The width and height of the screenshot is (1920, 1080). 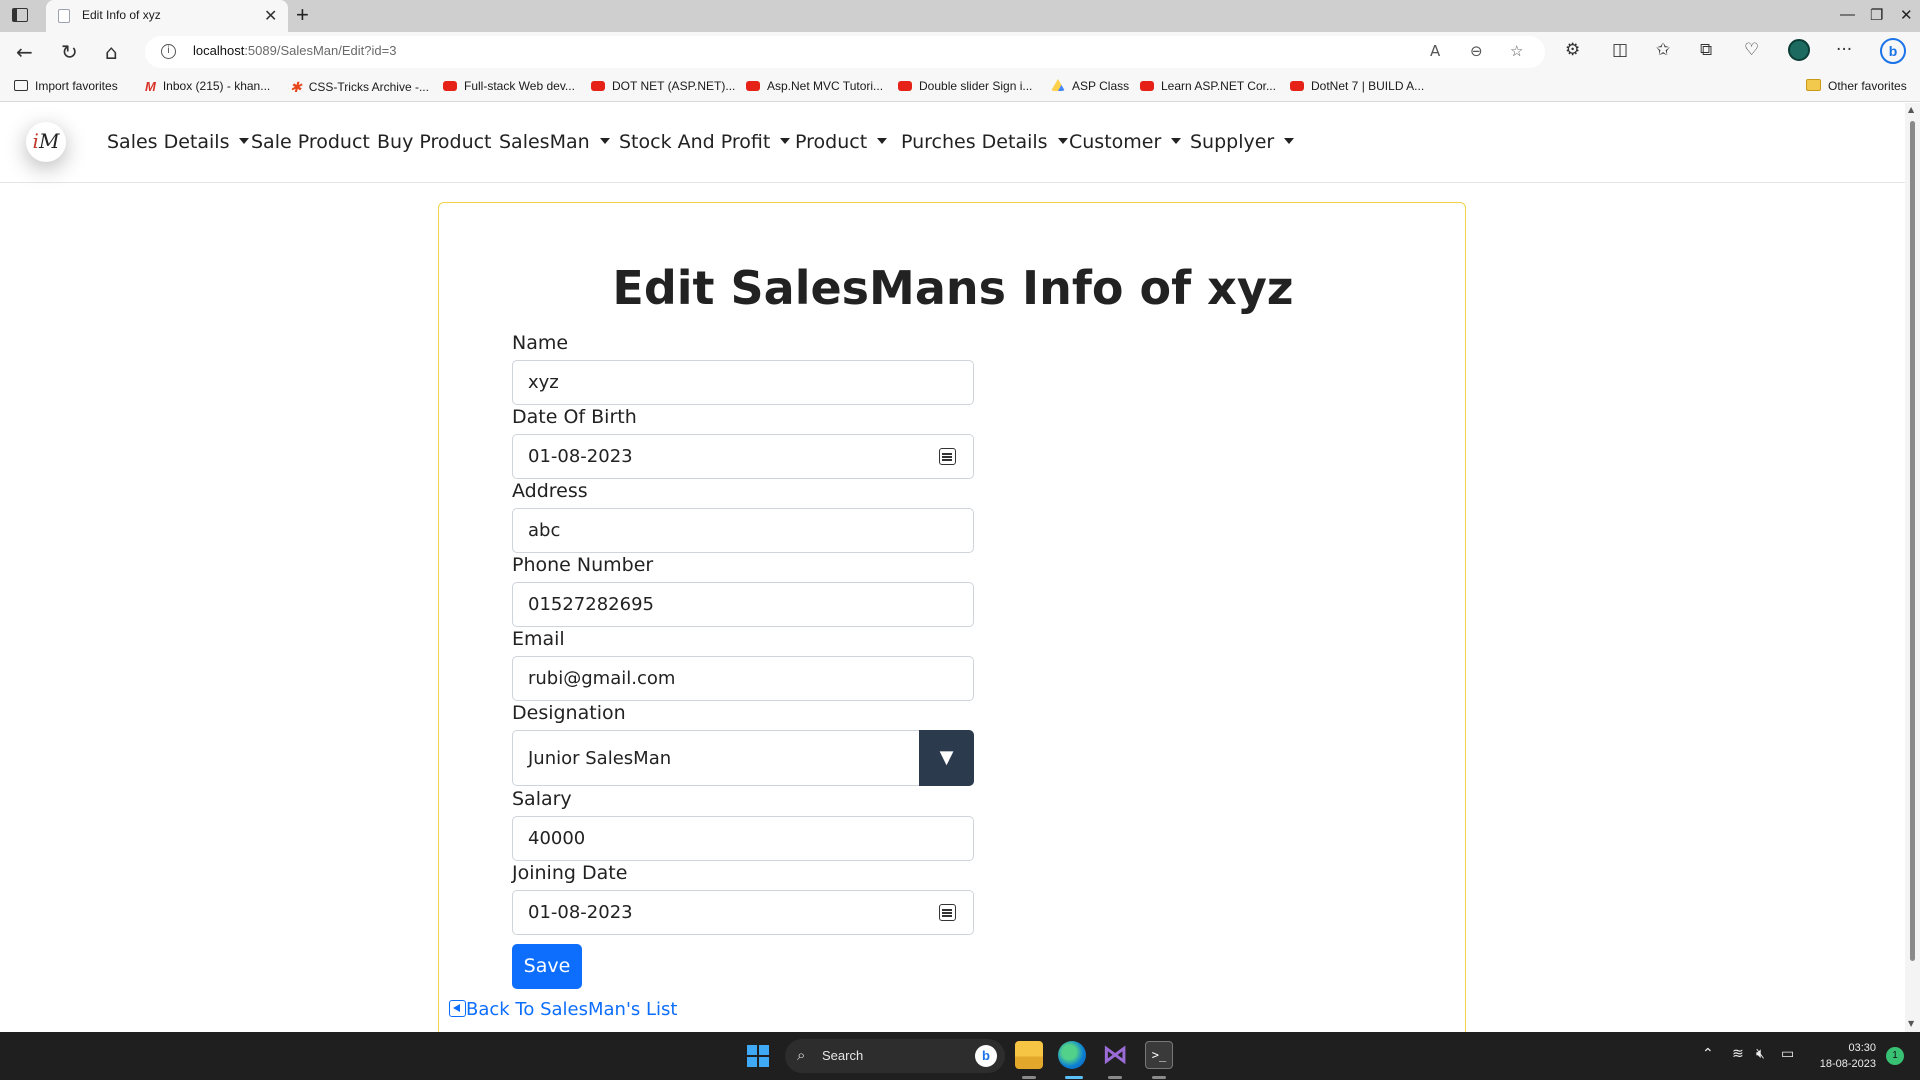 What do you see at coordinates (946, 758) in the screenshot?
I see `dropdown-arrow-icon: ▼` at bounding box center [946, 758].